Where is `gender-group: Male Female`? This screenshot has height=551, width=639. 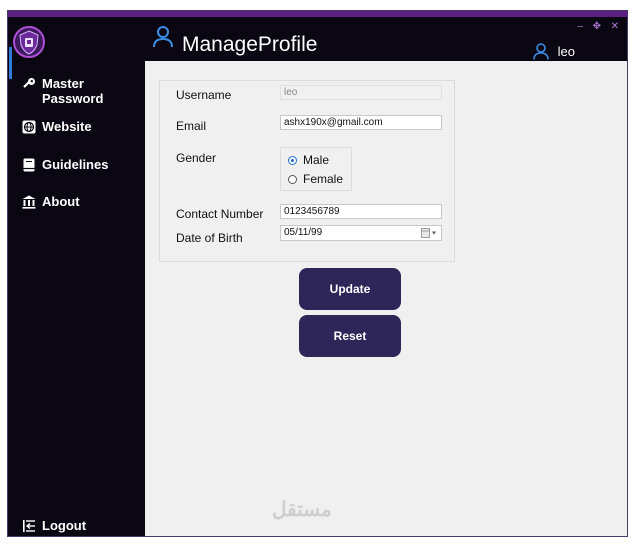
gender-group: Male Female is located at coordinates (316, 169).